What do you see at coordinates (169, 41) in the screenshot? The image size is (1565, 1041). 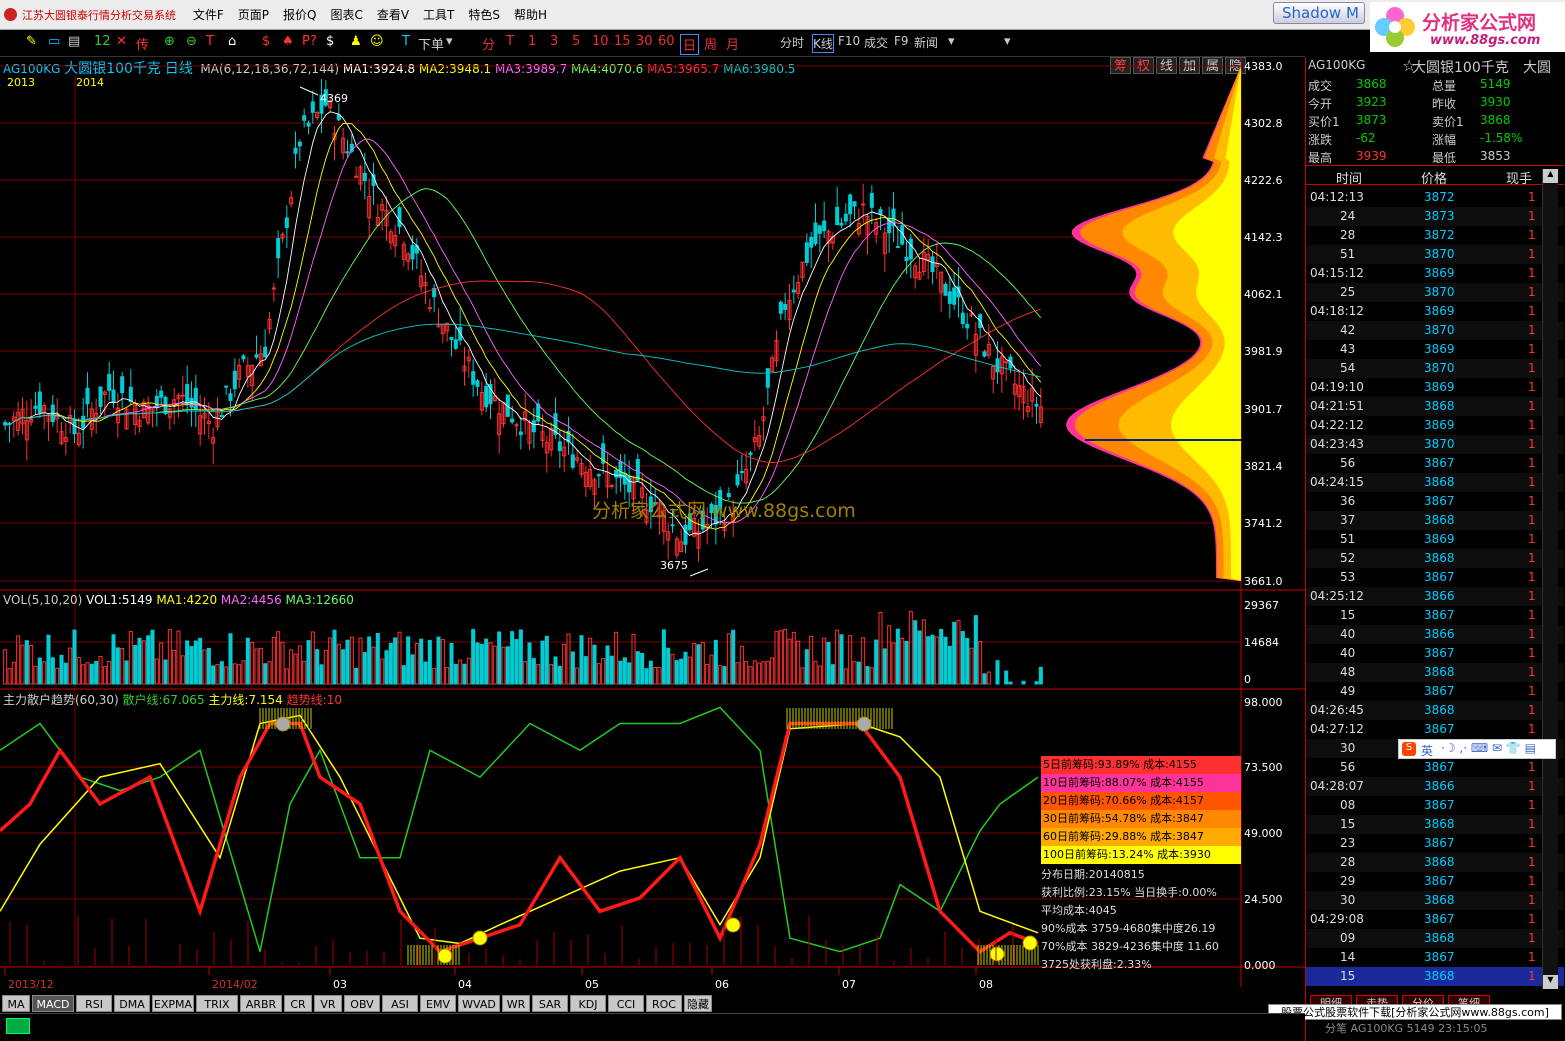 I see `zoom-in-icon: ⊕` at bounding box center [169, 41].